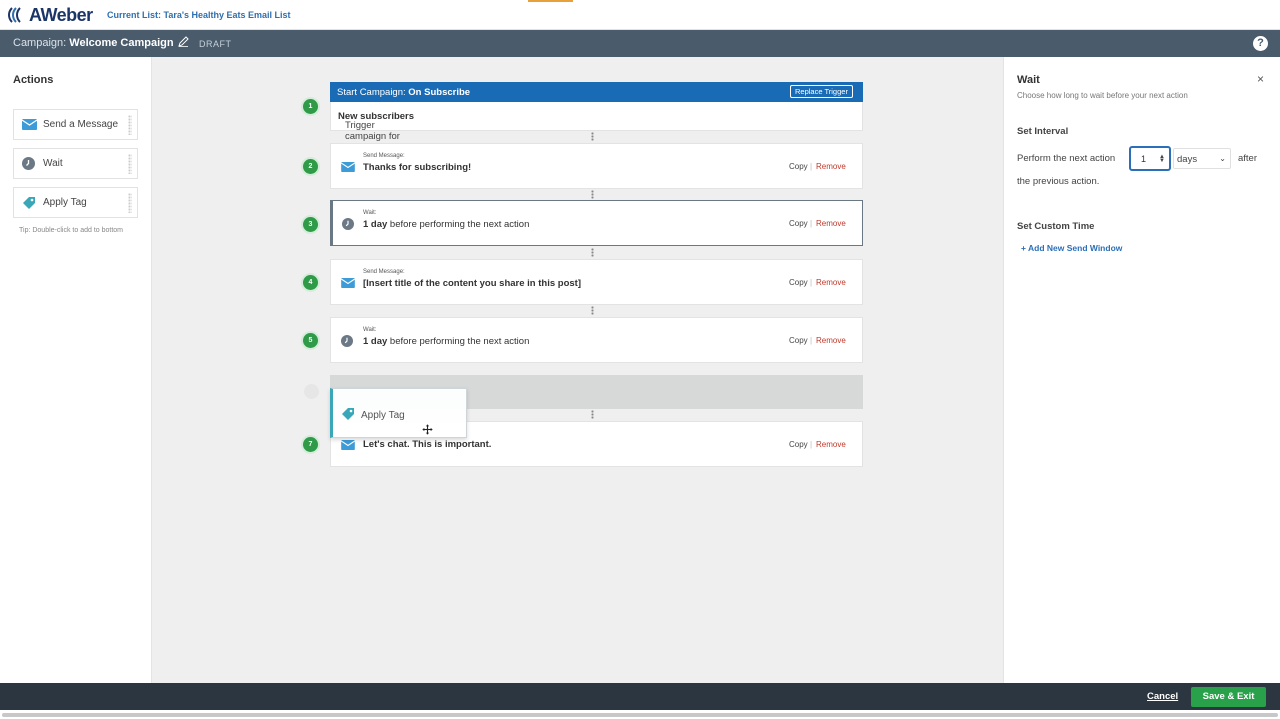  I want to click on horizontal-scrollbar, so click(640, 715).